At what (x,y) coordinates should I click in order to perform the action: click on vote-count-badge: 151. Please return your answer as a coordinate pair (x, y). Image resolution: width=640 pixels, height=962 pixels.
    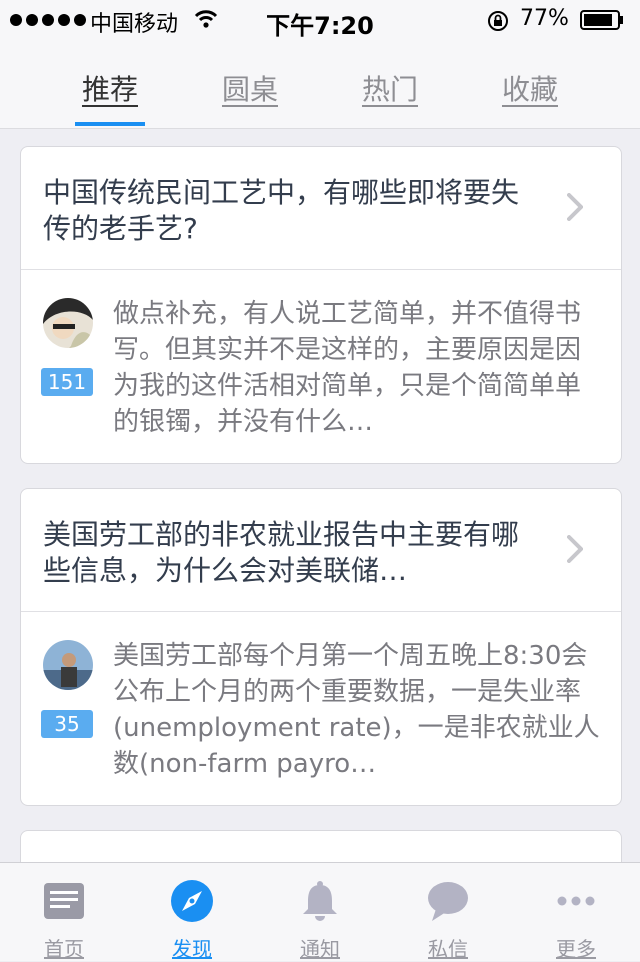
    Looking at the image, I should click on (67, 382).